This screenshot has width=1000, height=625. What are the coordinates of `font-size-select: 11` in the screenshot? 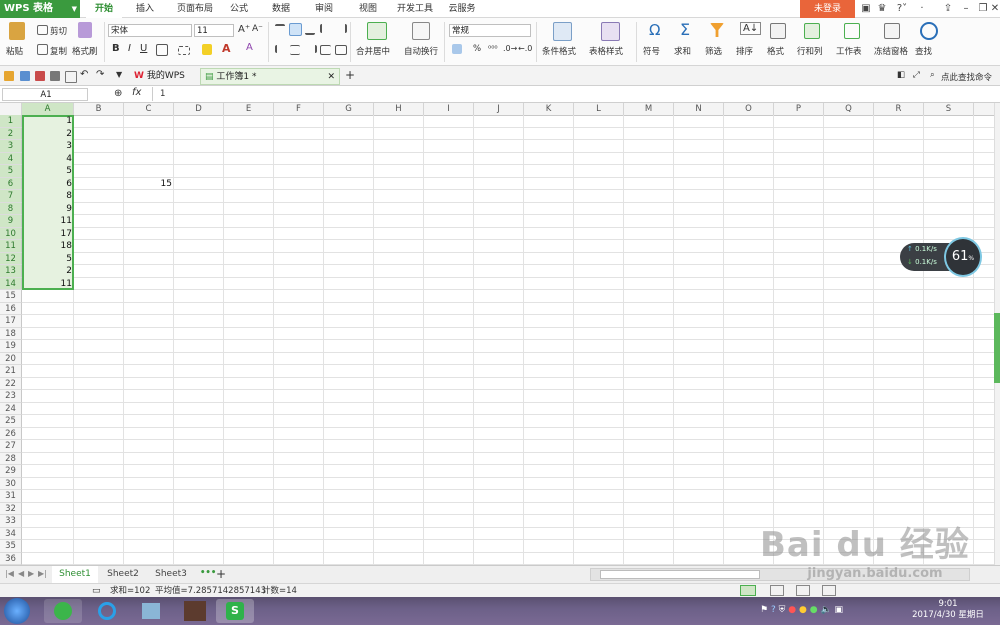 It's located at (214, 30).